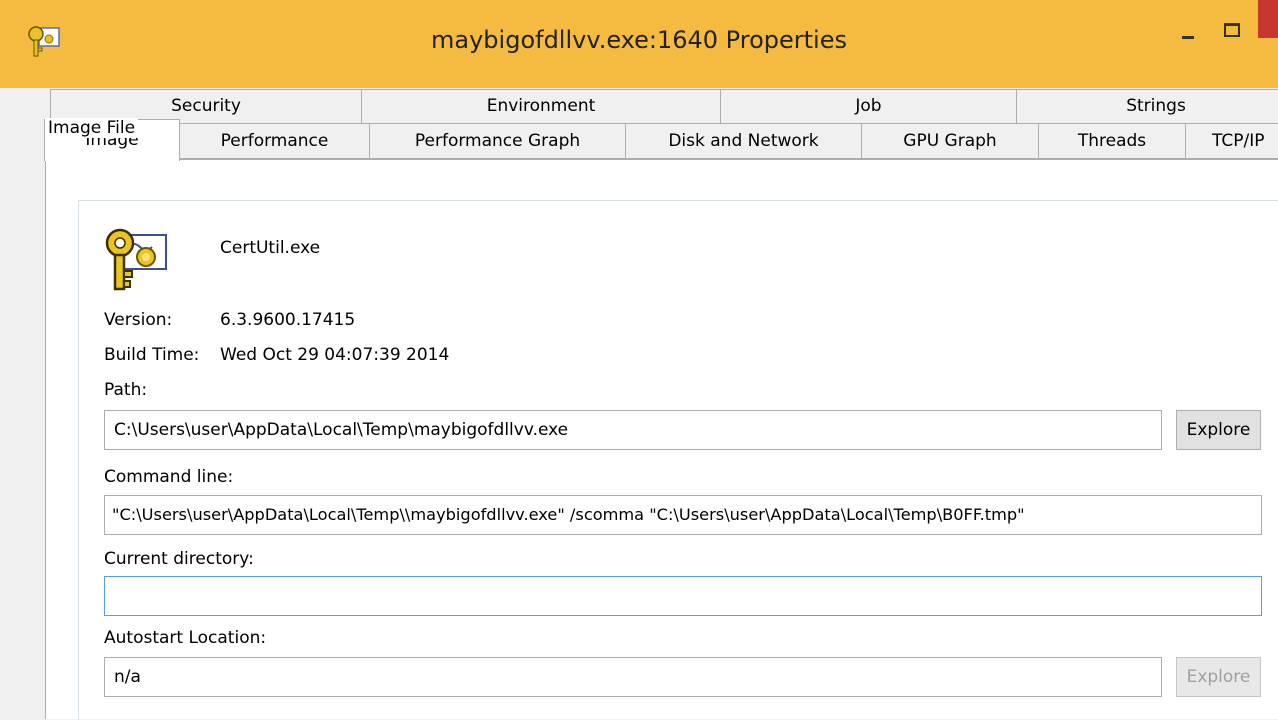  I want to click on minimize-button, so click(1187, 30).